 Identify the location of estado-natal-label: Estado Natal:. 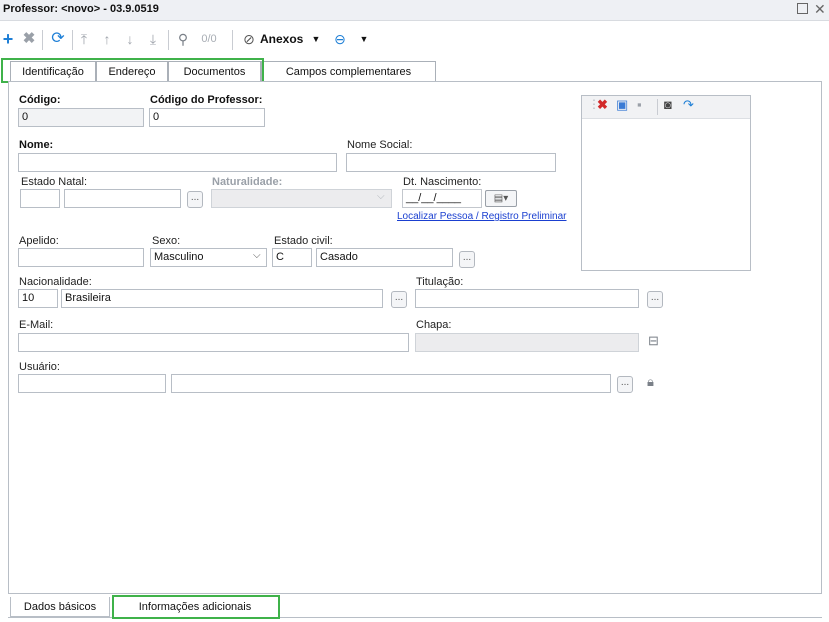
(54, 182).